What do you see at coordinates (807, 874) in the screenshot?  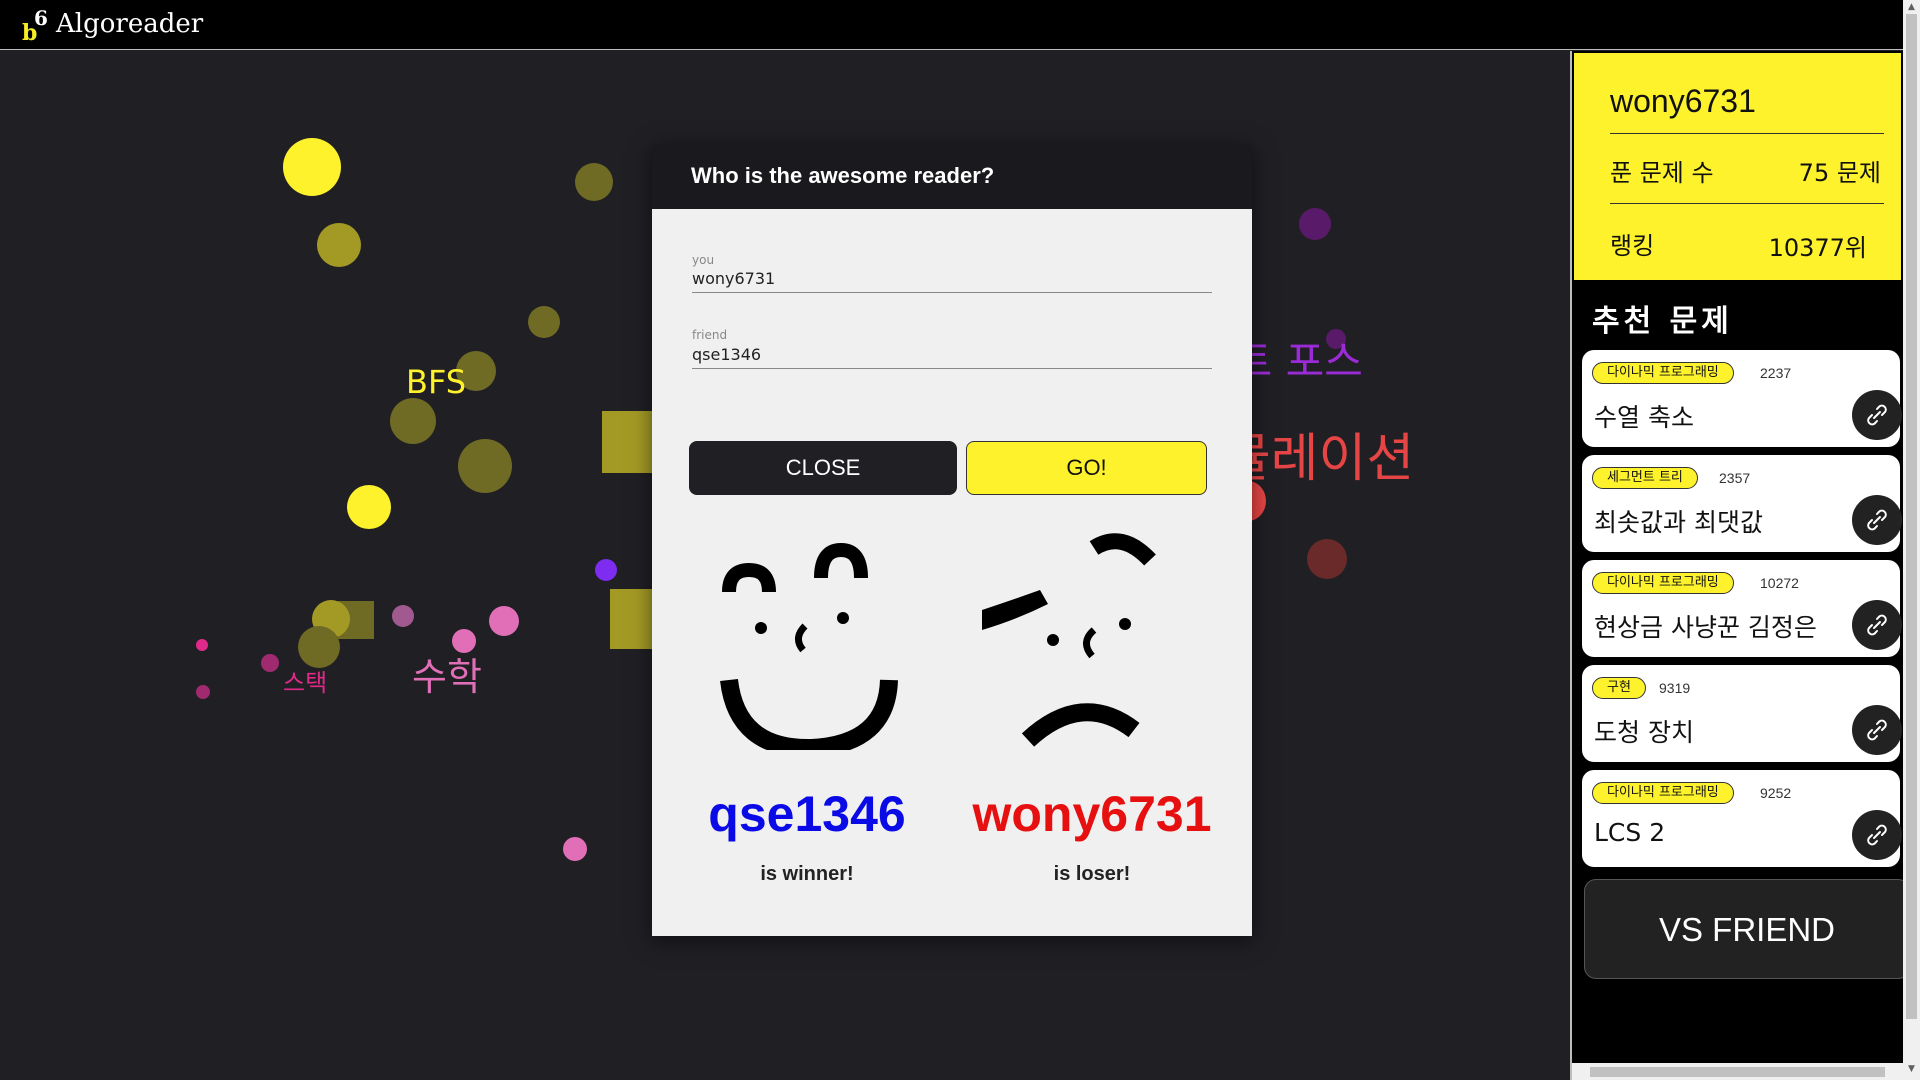 I see `winner-text: is winner!` at bounding box center [807, 874].